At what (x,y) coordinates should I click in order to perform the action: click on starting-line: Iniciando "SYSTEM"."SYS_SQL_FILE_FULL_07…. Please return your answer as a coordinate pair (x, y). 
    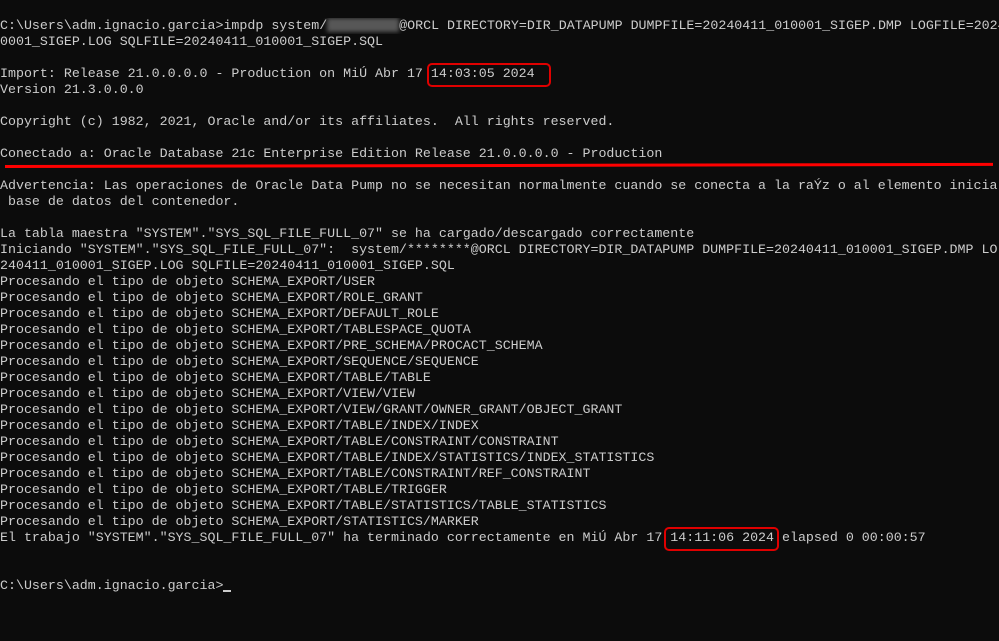
    Looking at the image, I should click on (499, 249).